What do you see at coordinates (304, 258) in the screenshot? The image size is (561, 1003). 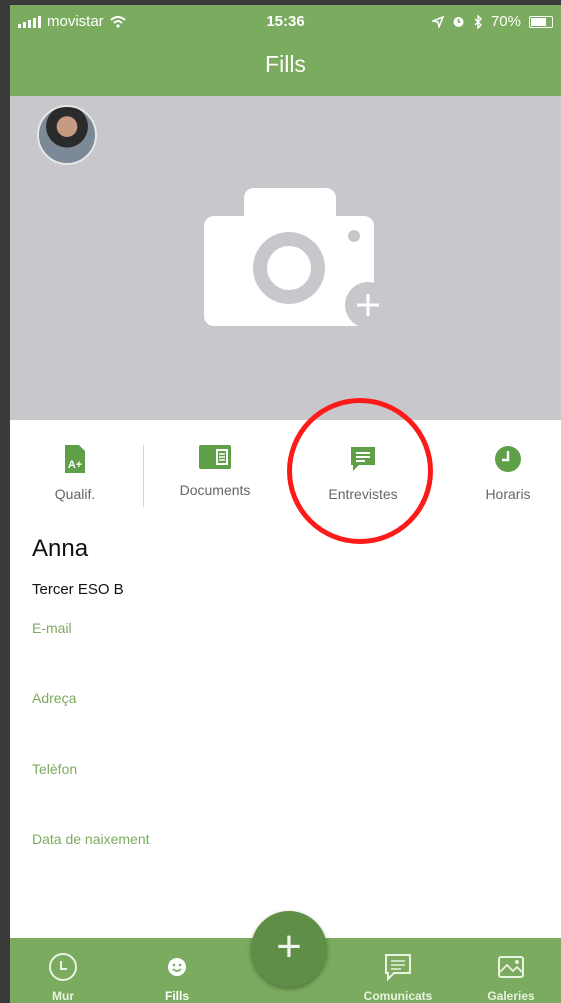 I see `add-photo-camera-icon` at bounding box center [304, 258].